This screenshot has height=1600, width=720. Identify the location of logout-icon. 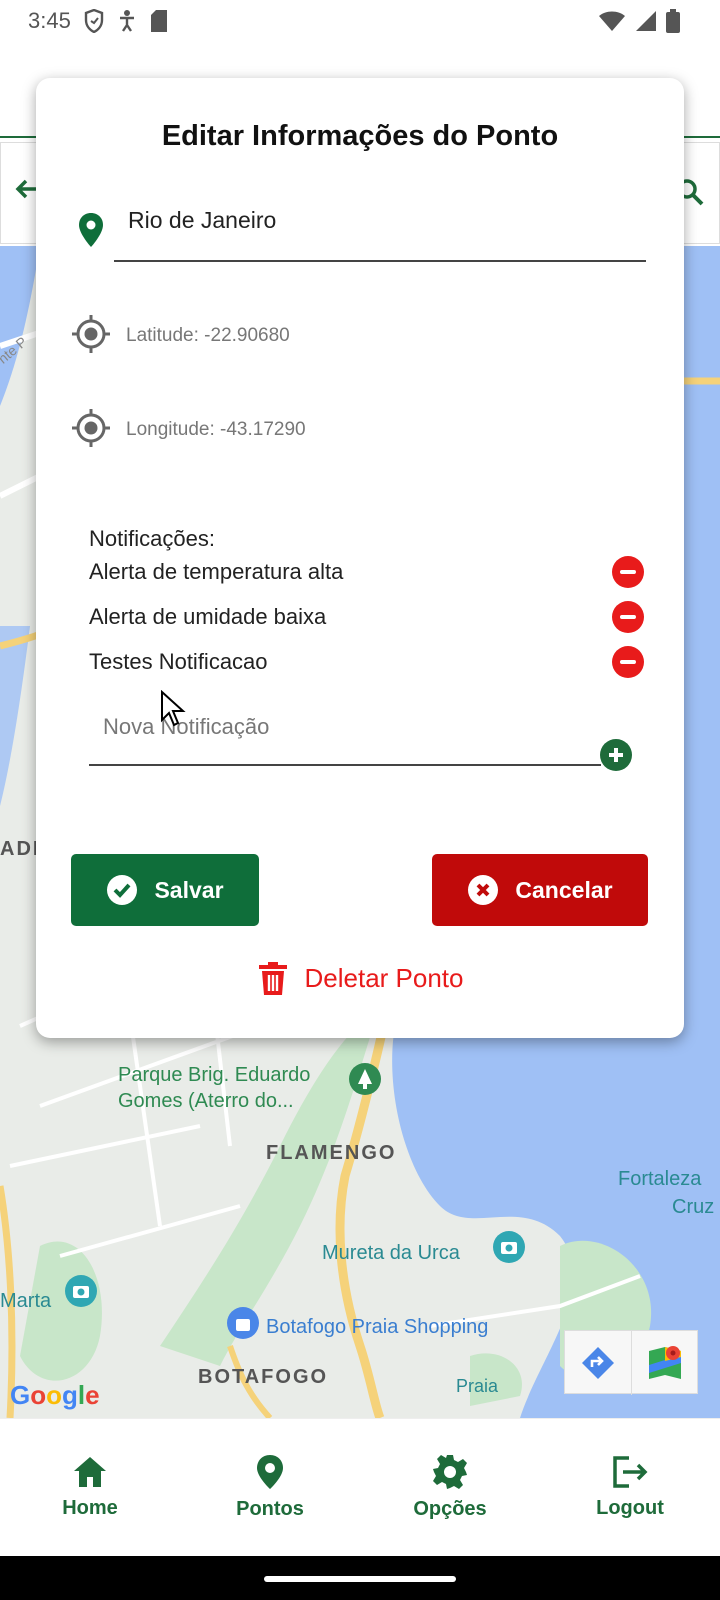
(630, 1472).